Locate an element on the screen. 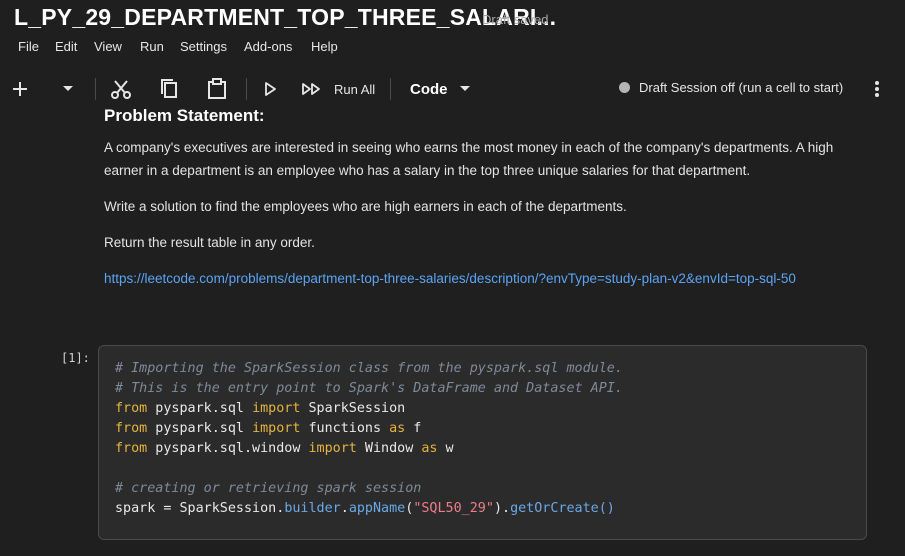  session-status-dot is located at coordinates (624, 87).